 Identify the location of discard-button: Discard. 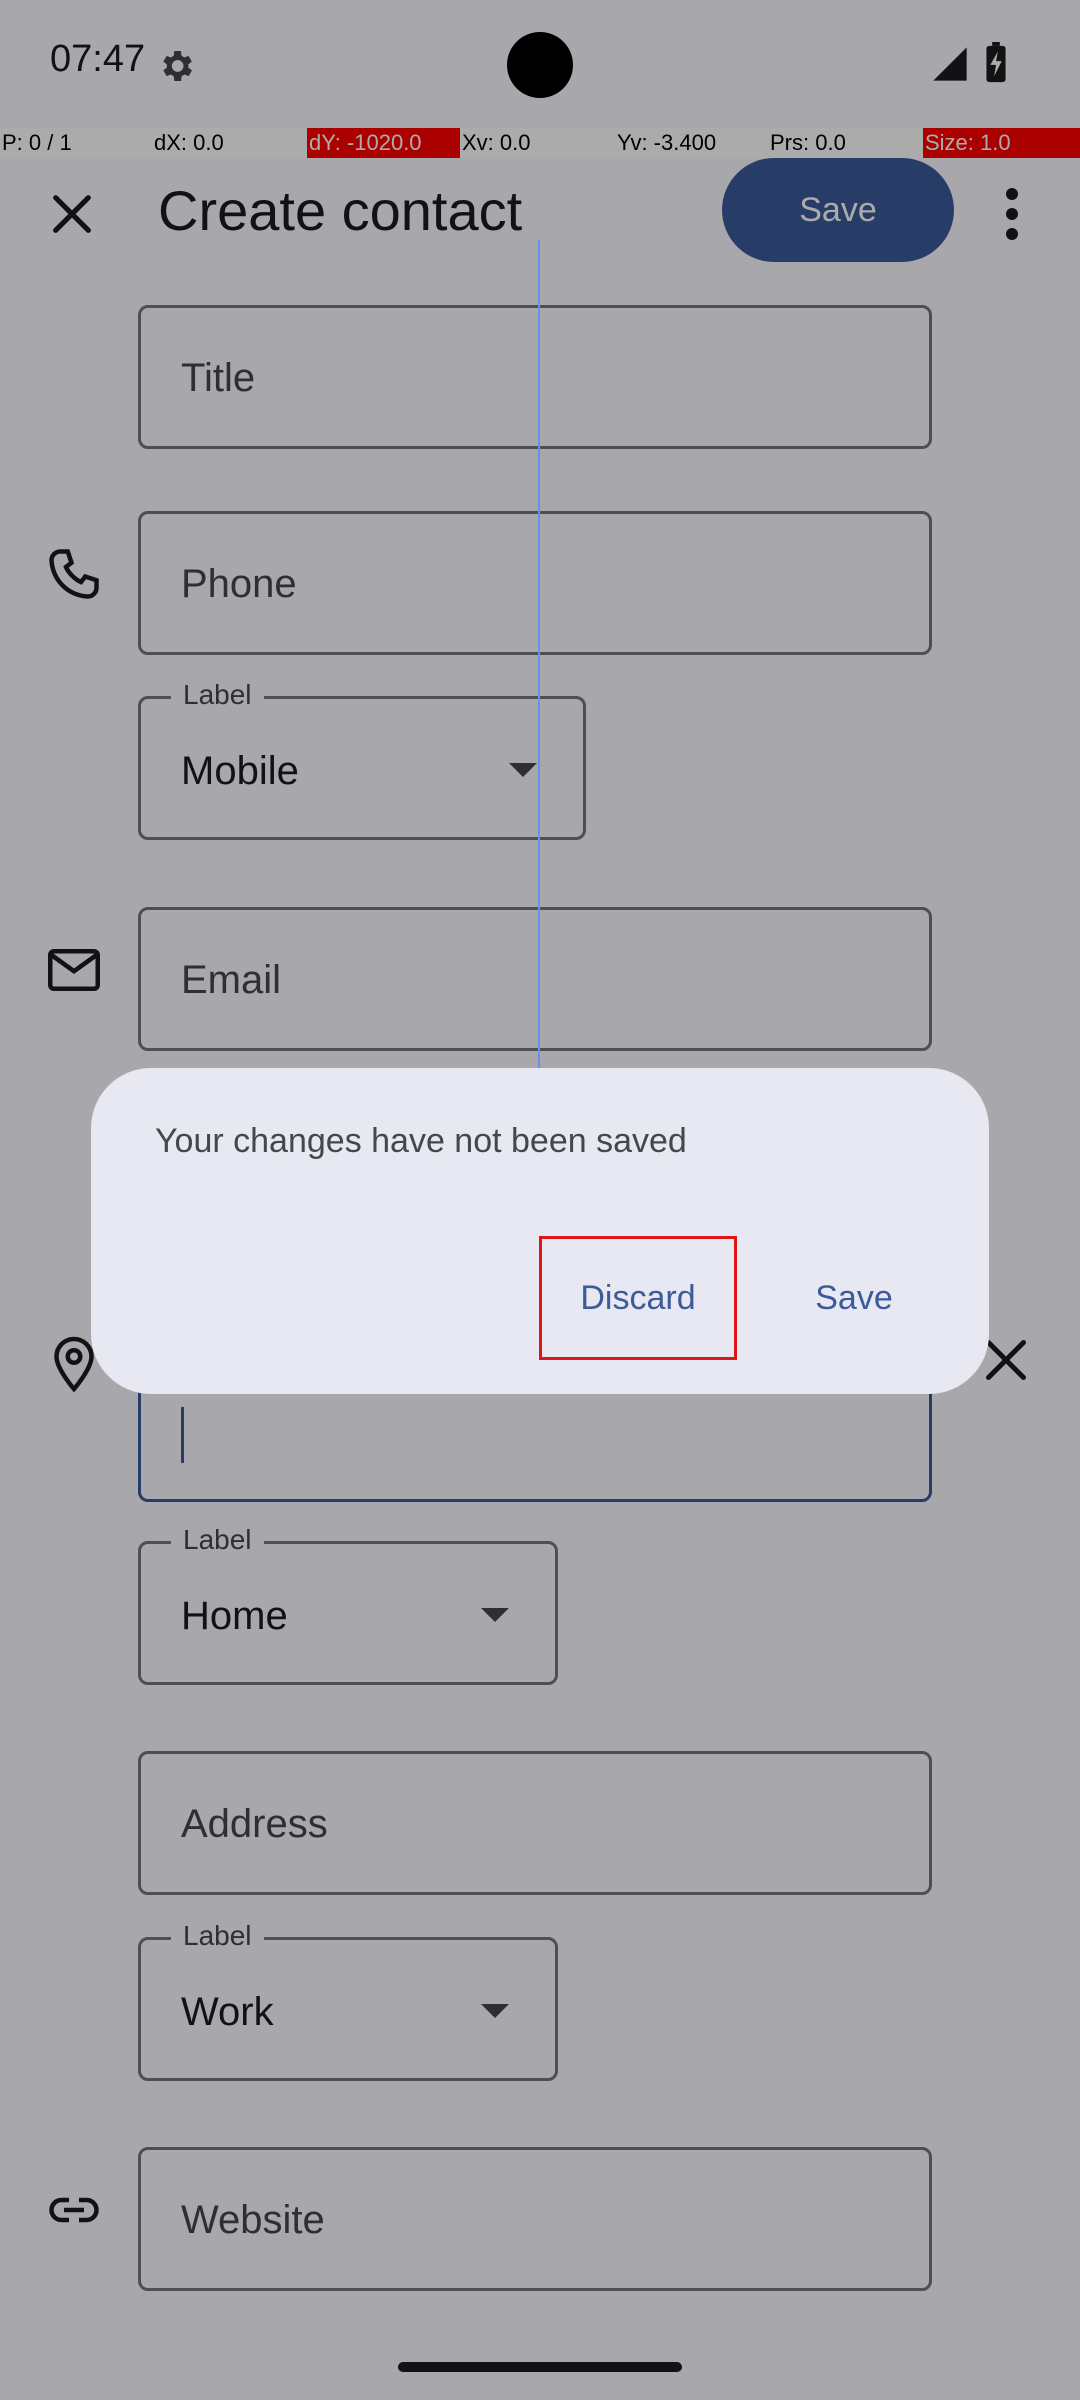
(638, 1298).